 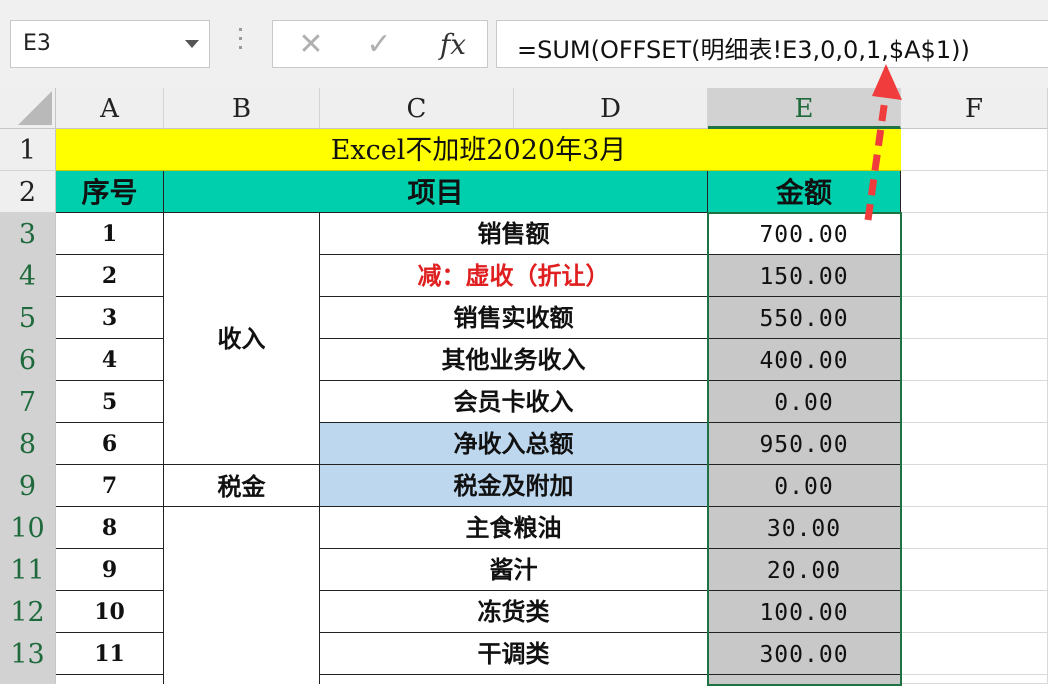 What do you see at coordinates (28, 528) in the screenshot?
I see `row-header-10: 10` at bounding box center [28, 528].